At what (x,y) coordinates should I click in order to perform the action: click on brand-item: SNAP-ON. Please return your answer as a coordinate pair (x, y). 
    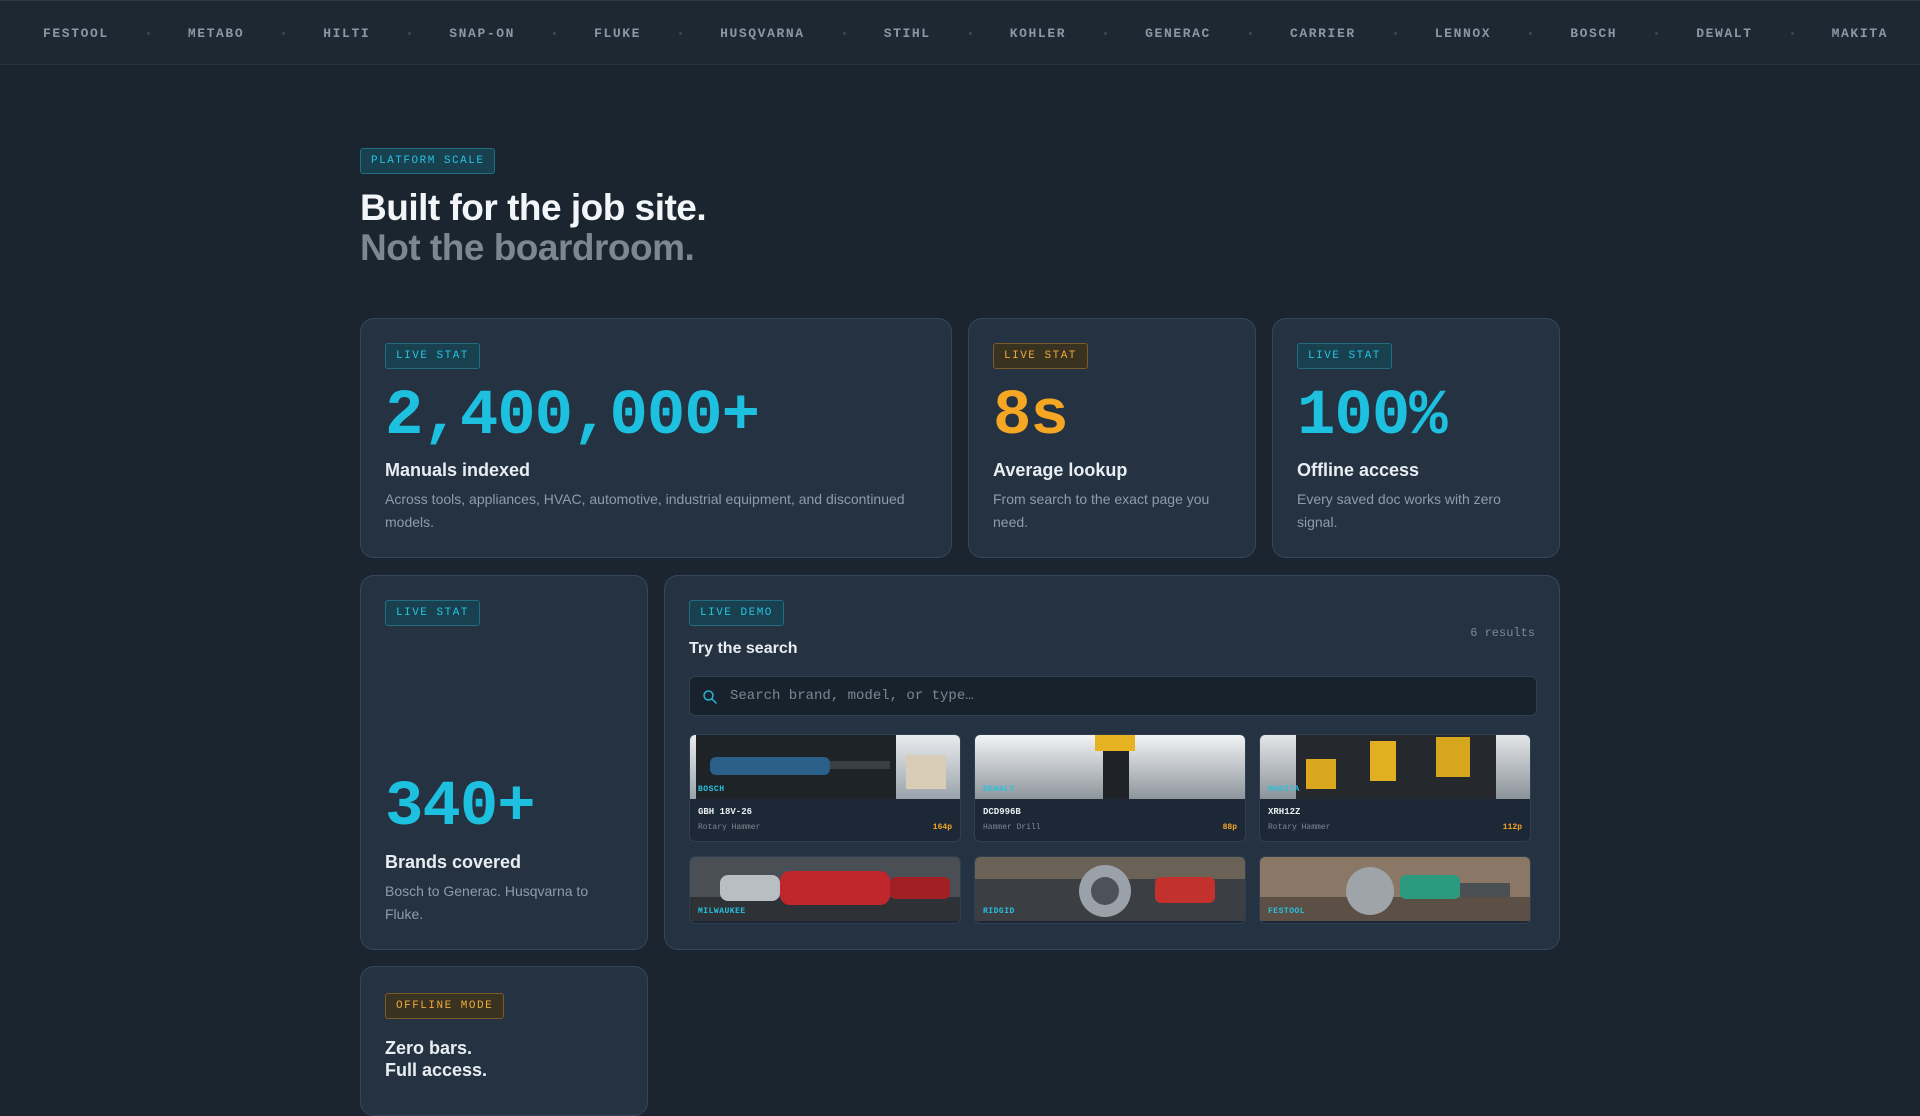
    Looking at the image, I should click on (482, 33).